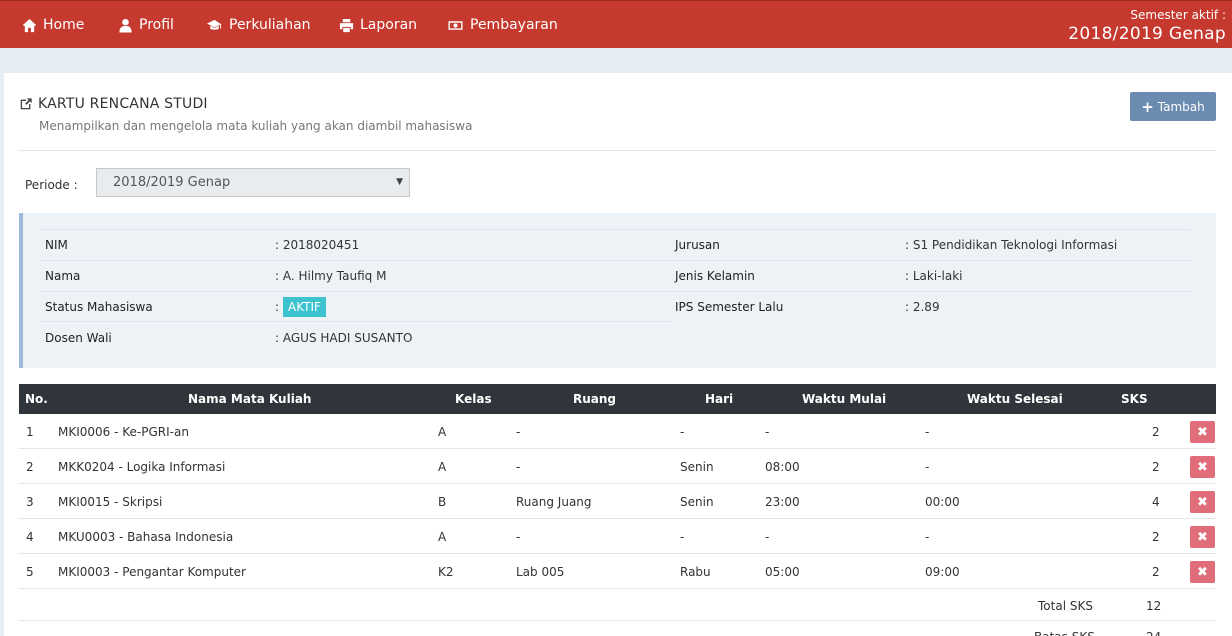 The height and width of the screenshot is (636, 1232). Describe the element at coordinates (1153, 628) in the screenshot. I see `batas-sks-value: 24` at that location.